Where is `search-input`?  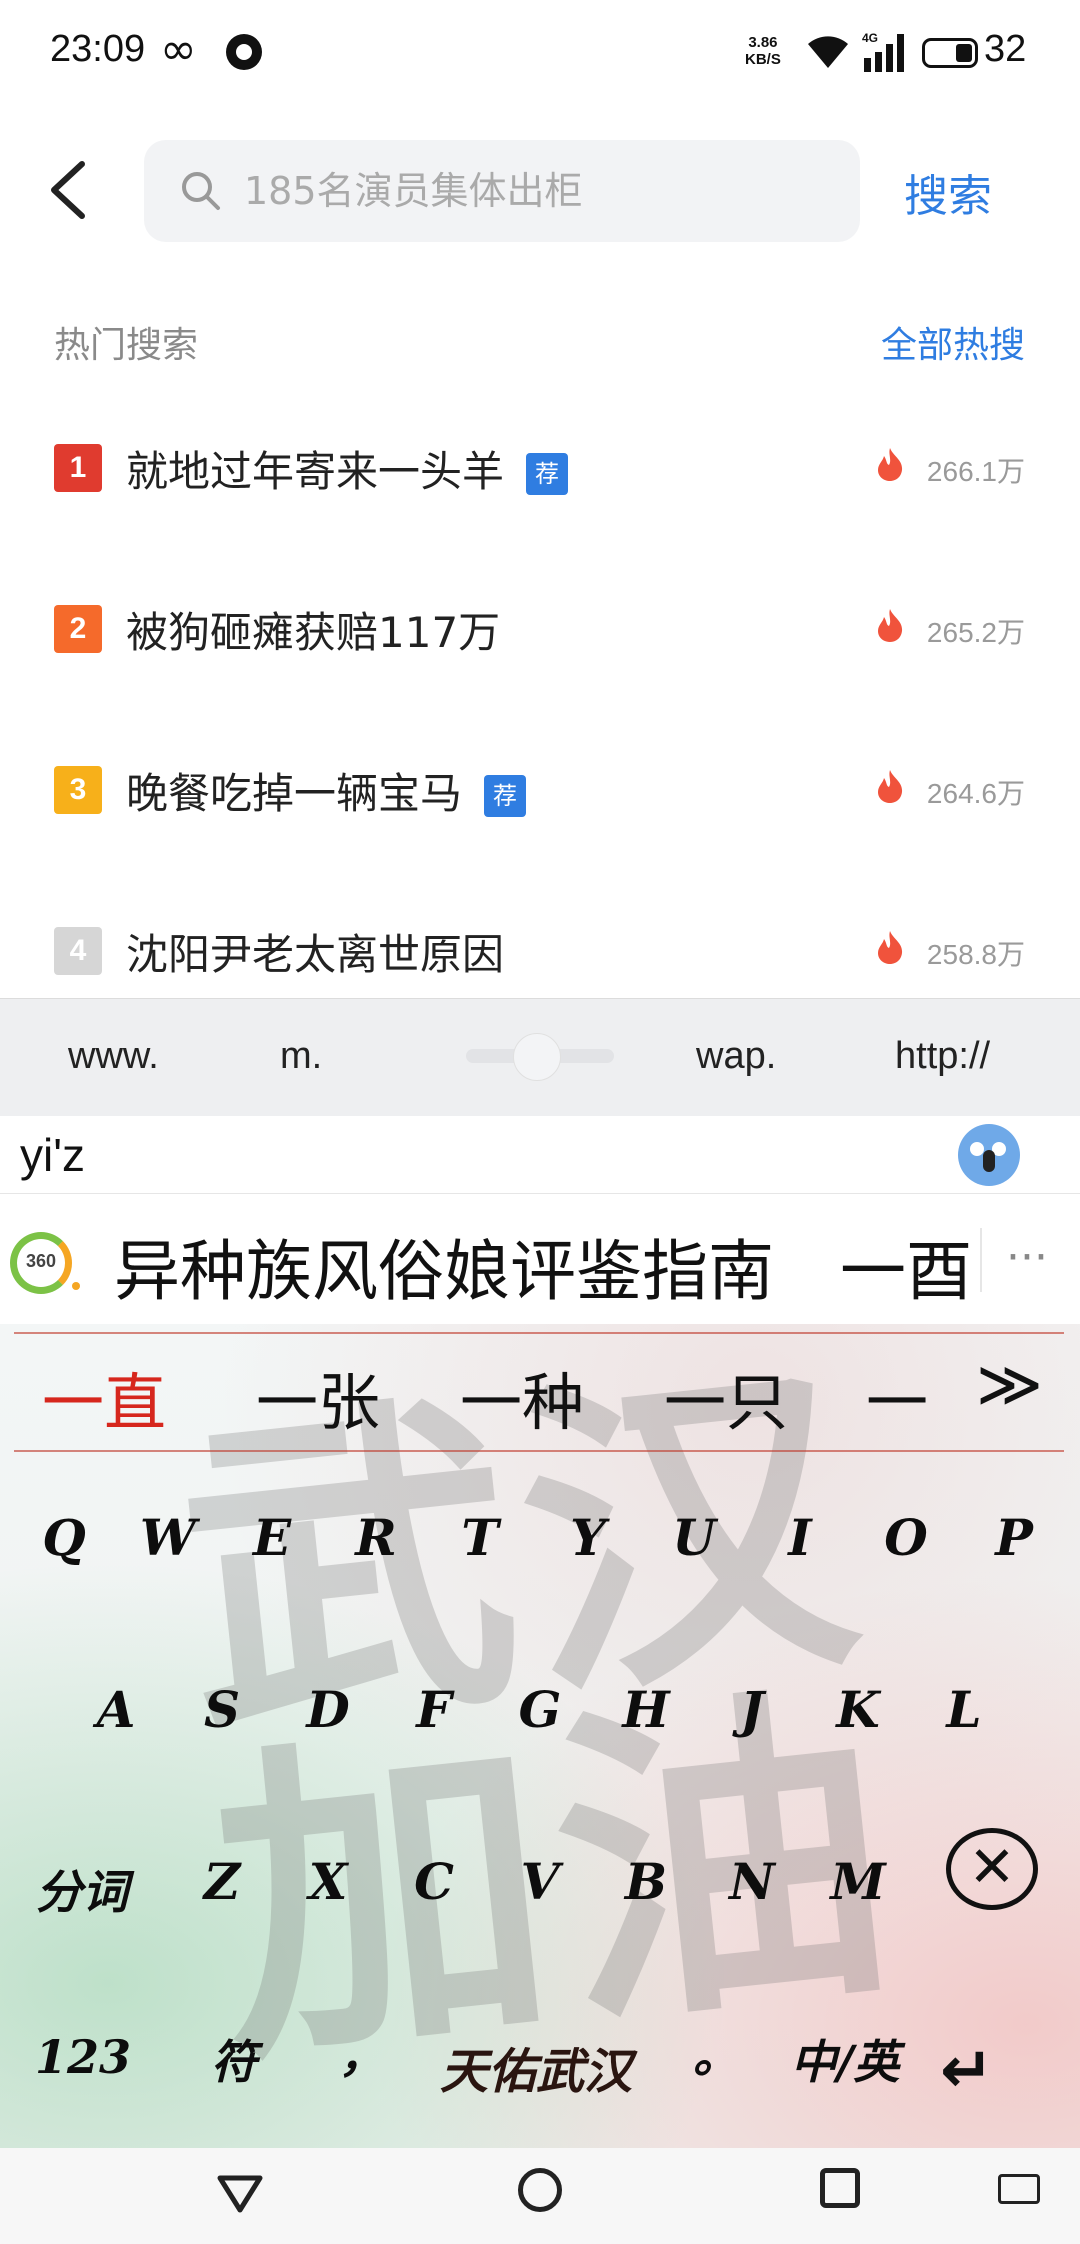
search-input is located at coordinates (539, 191).